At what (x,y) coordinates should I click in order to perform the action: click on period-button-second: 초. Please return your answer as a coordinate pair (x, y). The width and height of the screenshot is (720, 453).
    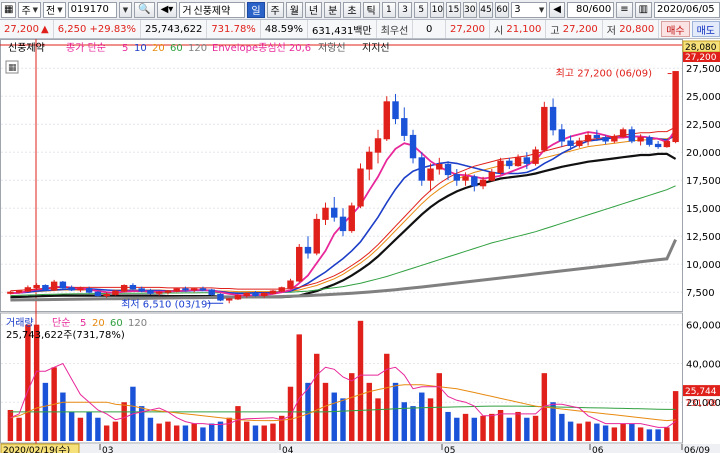
    Looking at the image, I should click on (352, 9).